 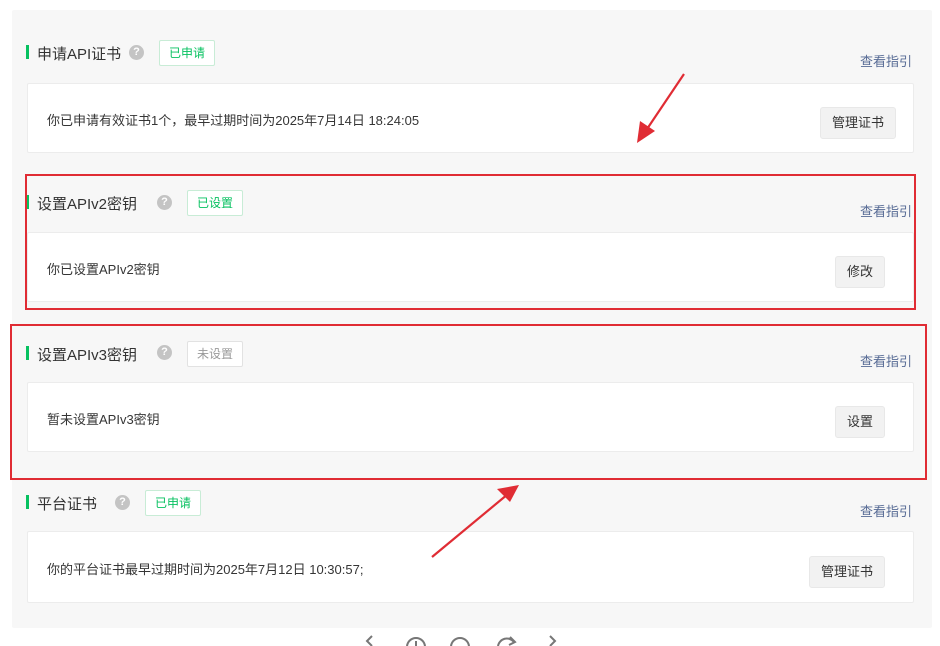 What do you see at coordinates (416, 641) in the screenshot?
I see `zoom-in-icon` at bounding box center [416, 641].